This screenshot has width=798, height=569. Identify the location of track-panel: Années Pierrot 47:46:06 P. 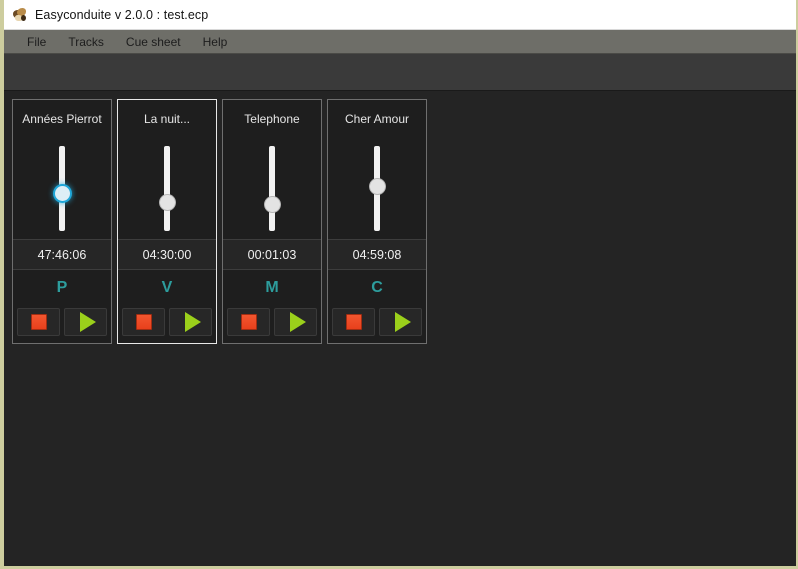
(62, 221).